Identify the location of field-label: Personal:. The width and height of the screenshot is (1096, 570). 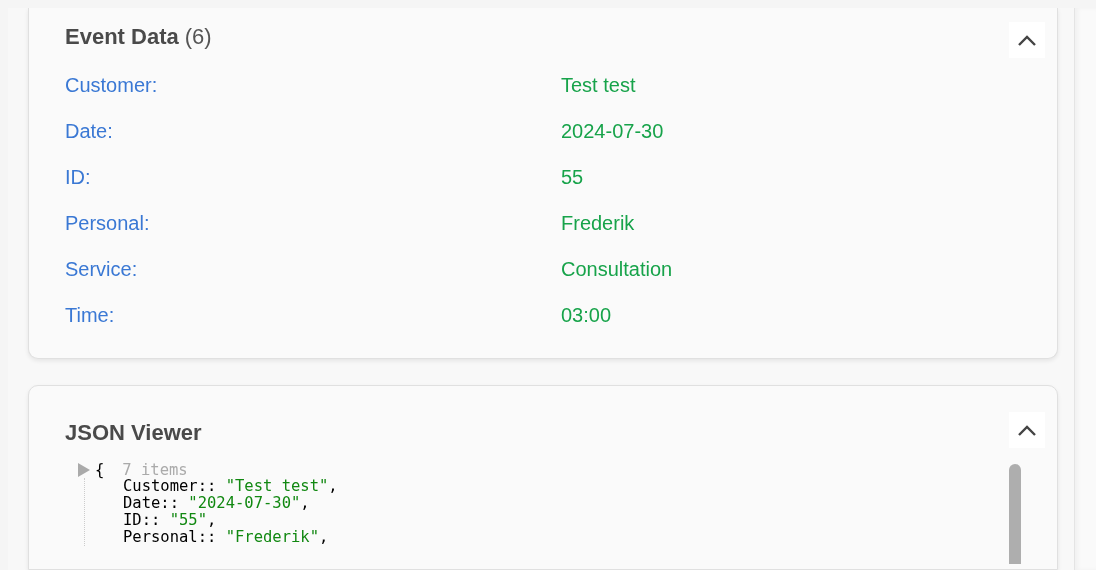
(108, 223).